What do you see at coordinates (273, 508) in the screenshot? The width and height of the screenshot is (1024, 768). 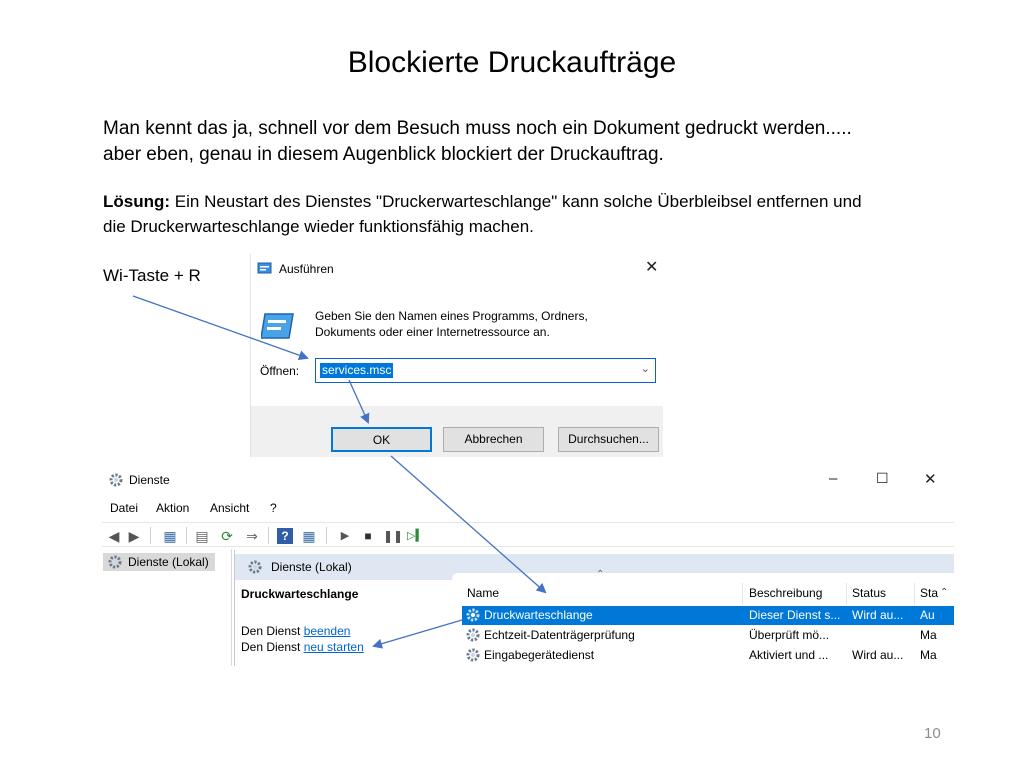 I see `menu-help: ?` at bounding box center [273, 508].